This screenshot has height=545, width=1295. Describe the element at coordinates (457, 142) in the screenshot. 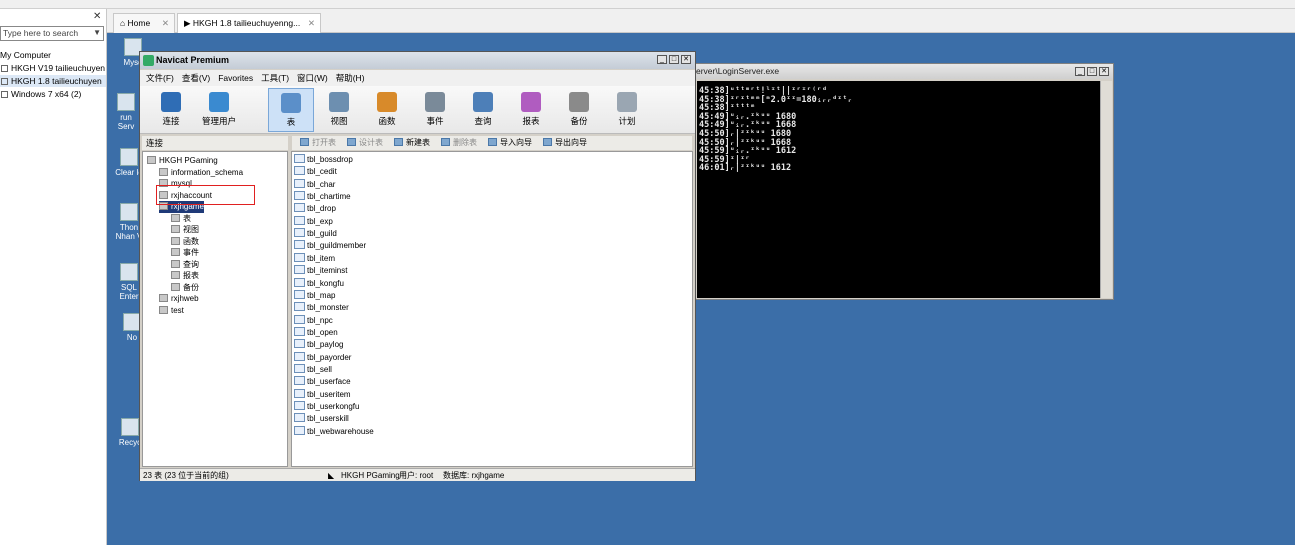

I see `object-toolbar-button: 删除表` at that location.